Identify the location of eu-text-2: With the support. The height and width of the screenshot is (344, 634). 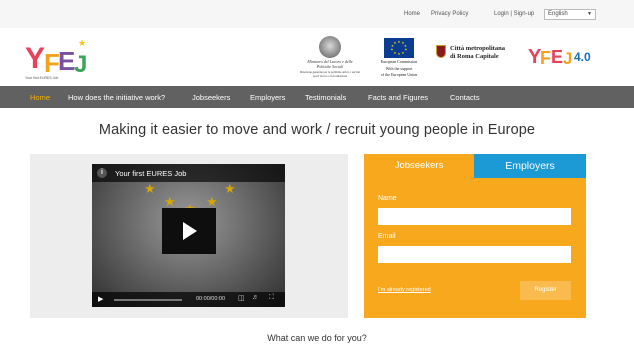
(399, 68).